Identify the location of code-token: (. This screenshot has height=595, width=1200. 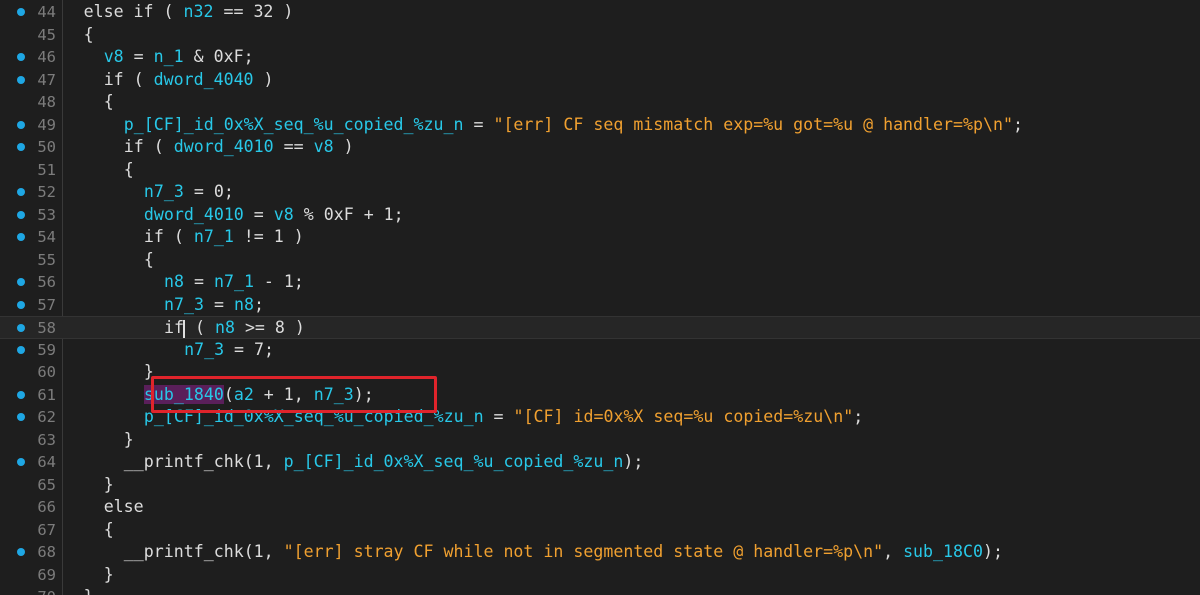
(199, 327).